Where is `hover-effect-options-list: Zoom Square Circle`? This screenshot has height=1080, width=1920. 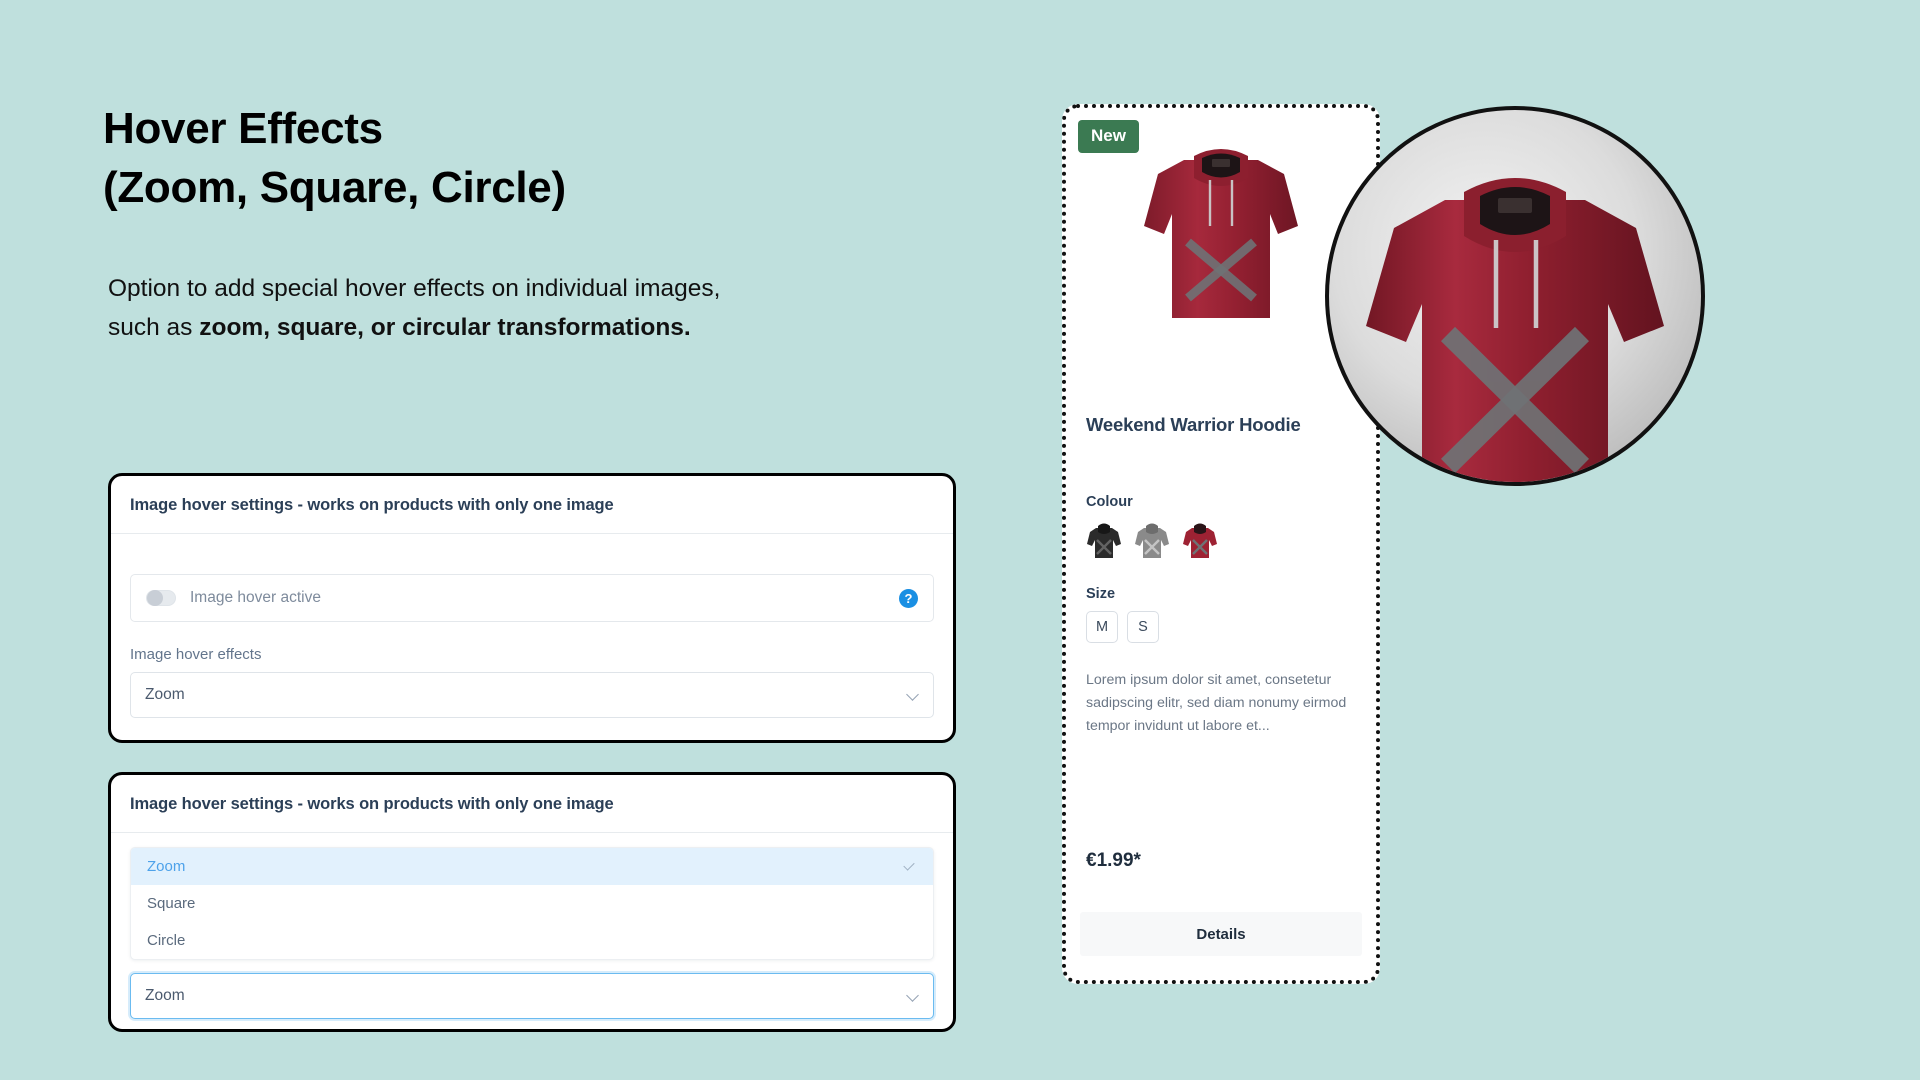
hover-effect-options-list: Zoom Square Circle is located at coordinates (532, 903).